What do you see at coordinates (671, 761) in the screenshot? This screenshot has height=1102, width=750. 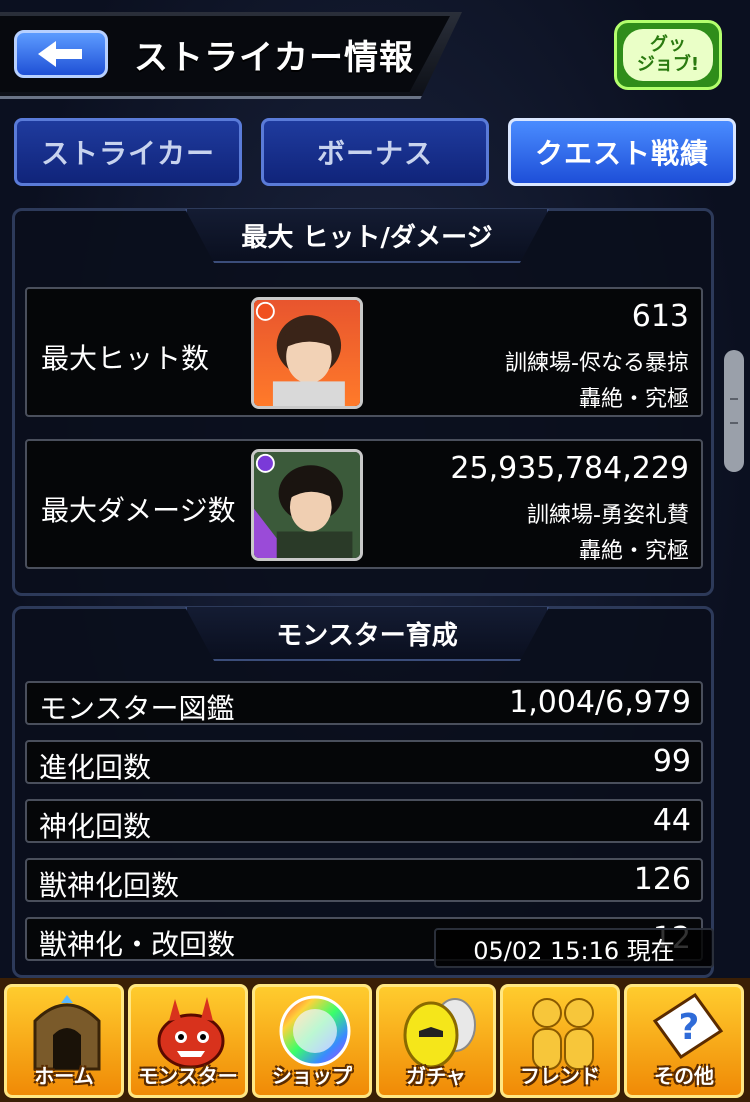 I see `row-value: 99` at bounding box center [671, 761].